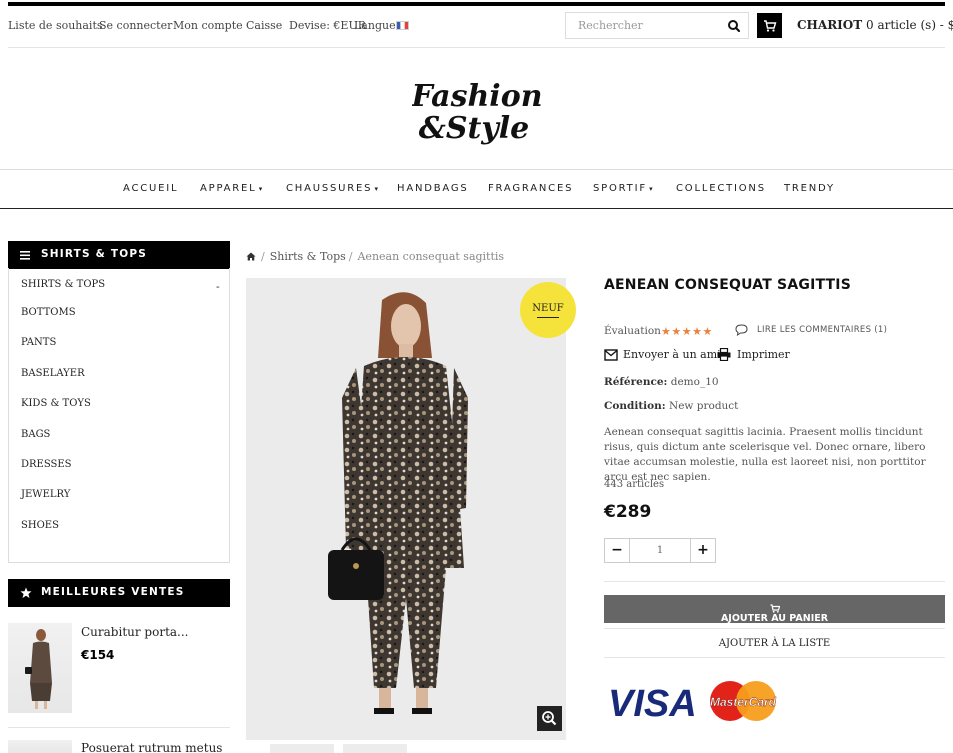  What do you see at coordinates (45, 494) in the screenshot?
I see `category-item-jewelry: JEWELRY` at bounding box center [45, 494].